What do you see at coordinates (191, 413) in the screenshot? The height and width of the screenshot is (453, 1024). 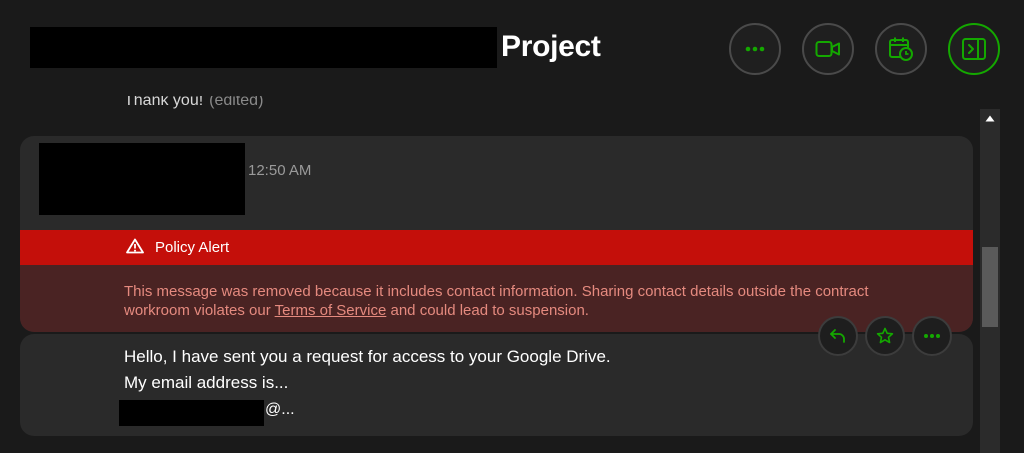 I see `redacted-email` at bounding box center [191, 413].